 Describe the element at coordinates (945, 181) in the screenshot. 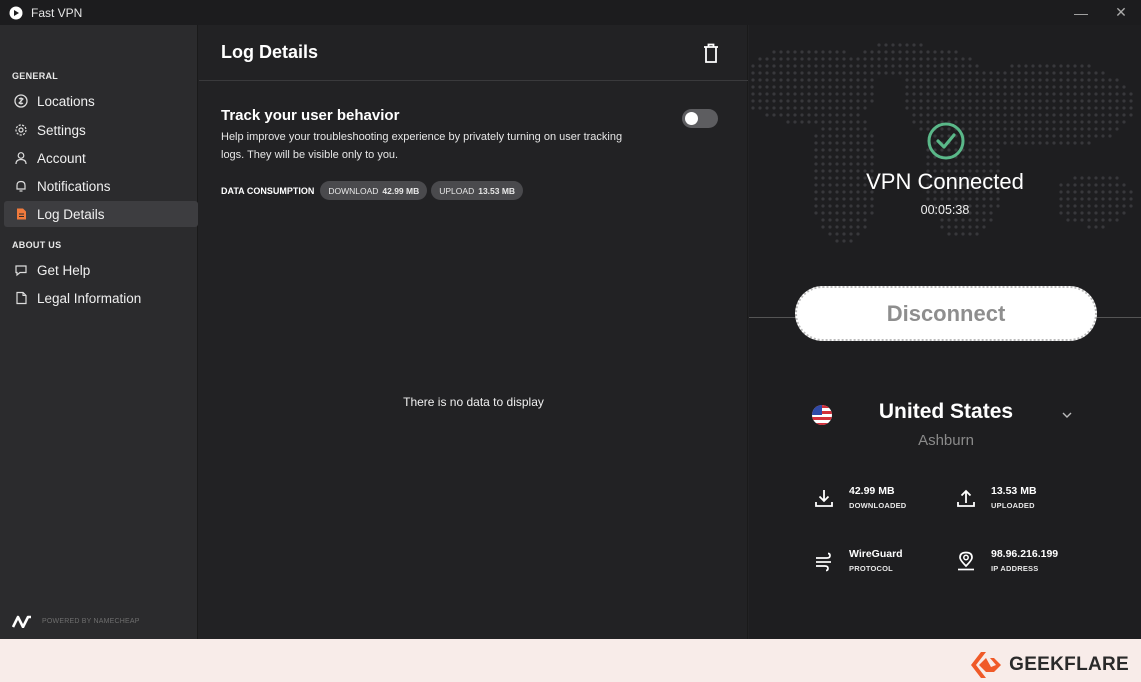

I see `vpn-status: VPN Connected` at that location.